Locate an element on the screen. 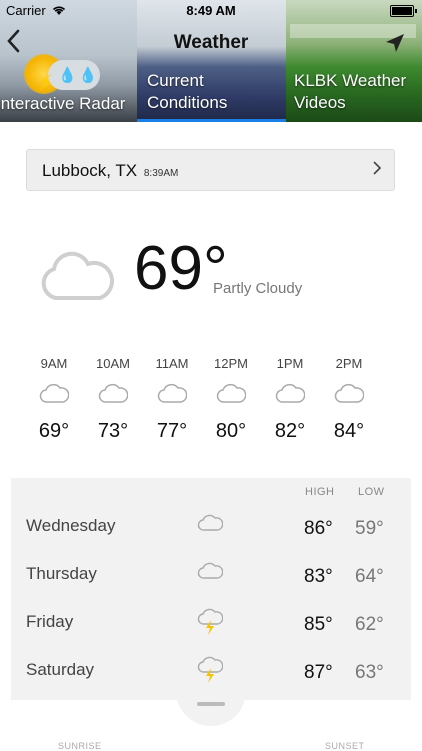 This screenshot has width=422, height=751. day-high: 87° is located at coordinates (318, 672).